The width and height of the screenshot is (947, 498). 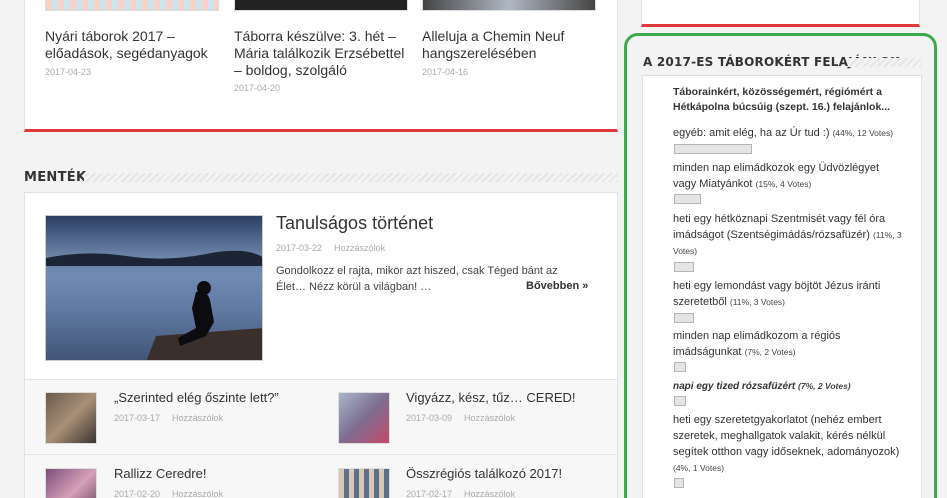 I want to click on list-divider, so click(x=321, y=454).